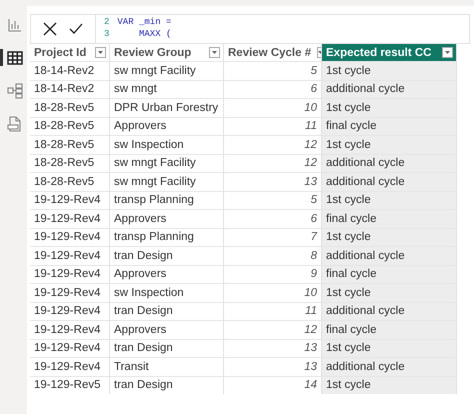 The height and width of the screenshot is (414, 474). I want to click on table-cell: DPR Urban Forestry, so click(167, 107).